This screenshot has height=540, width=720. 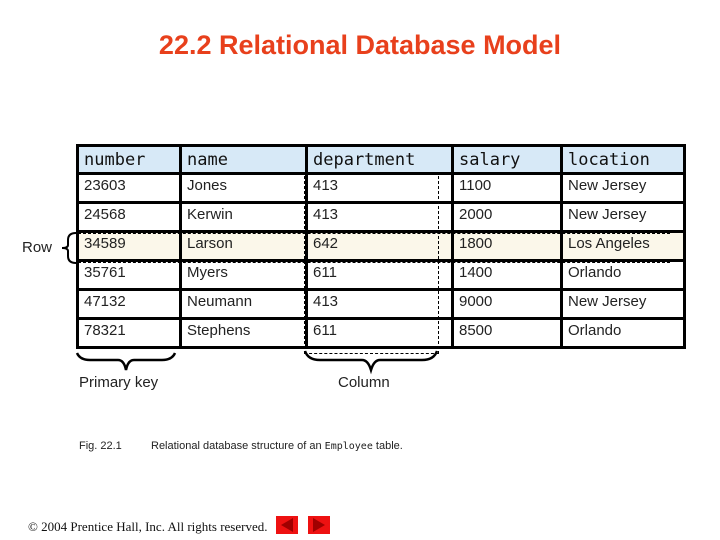 I want to click on cell-number: 24568, so click(x=129, y=217).